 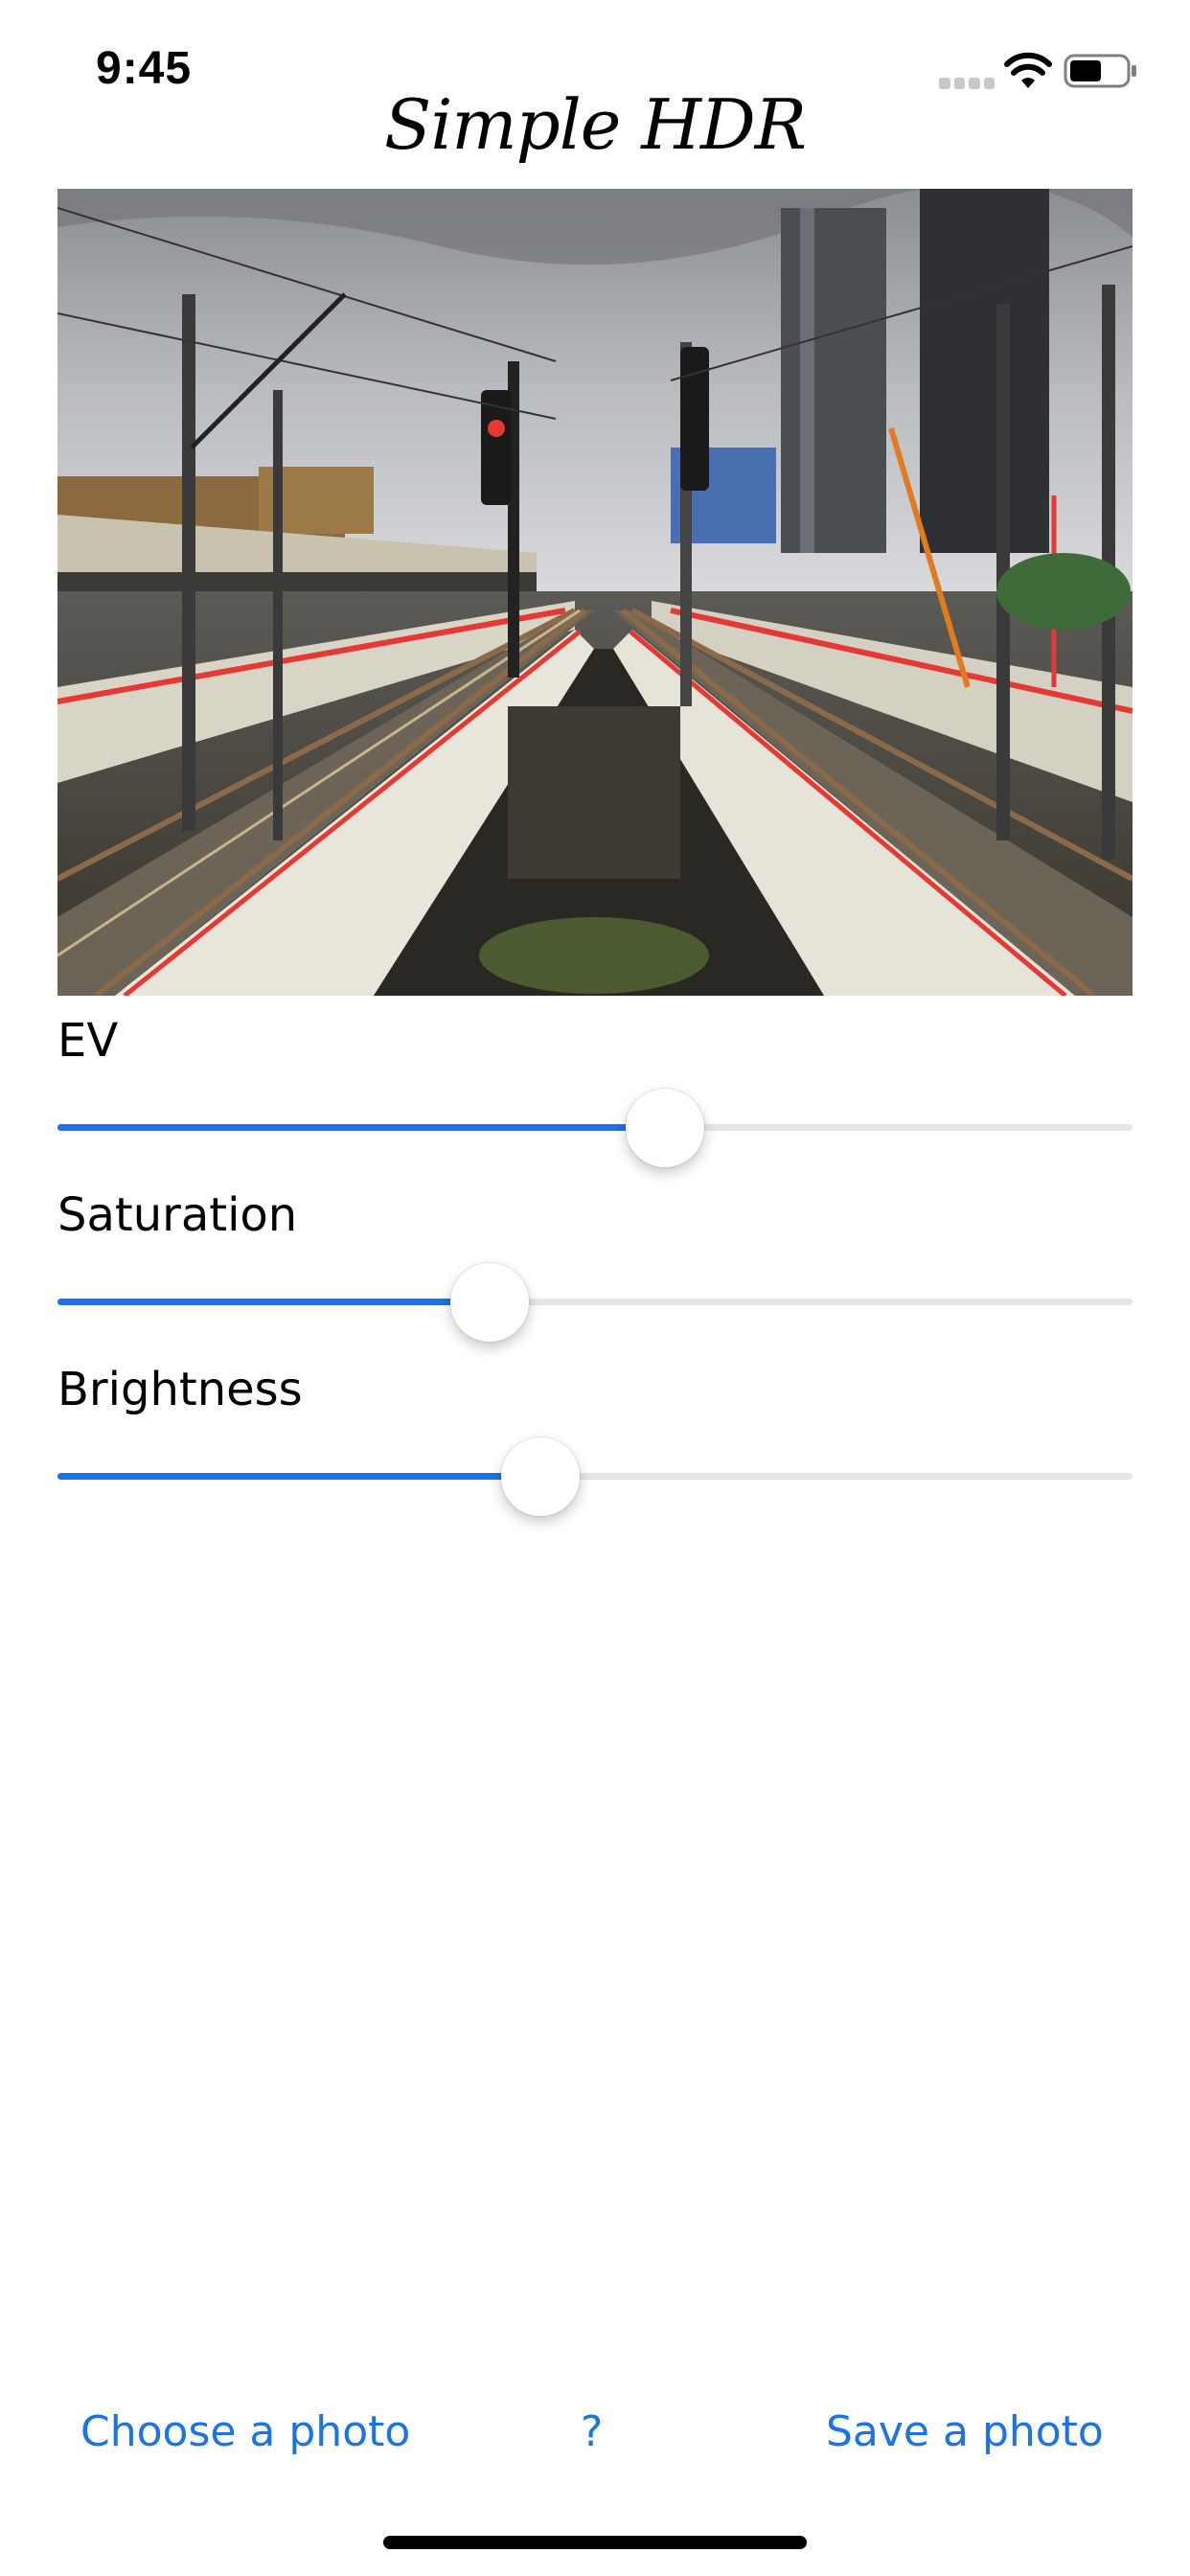 What do you see at coordinates (592, 2431) in the screenshot?
I see `help-button: ?` at bounding box center [592, 2431].